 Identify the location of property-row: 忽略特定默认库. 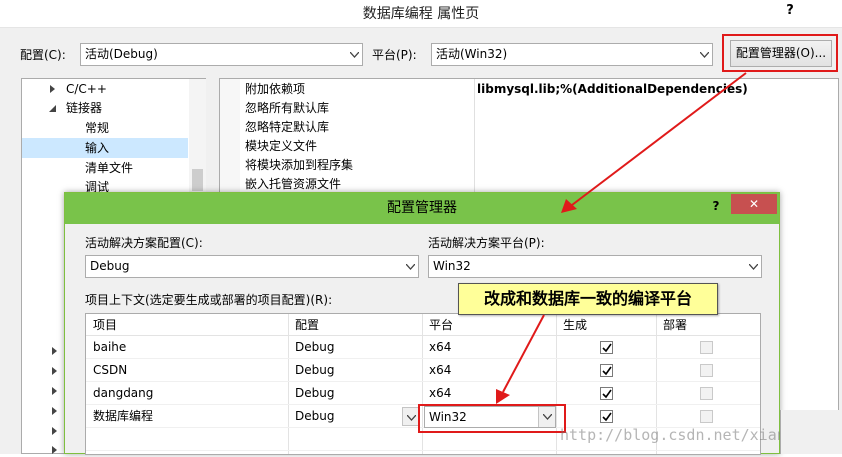
(538, 127).